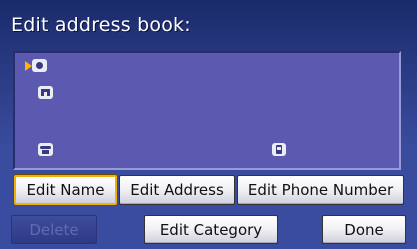 Image resolution: width=417 pixels, height=249 pixels. I want to click on done-button: Done, so click(364, 229).